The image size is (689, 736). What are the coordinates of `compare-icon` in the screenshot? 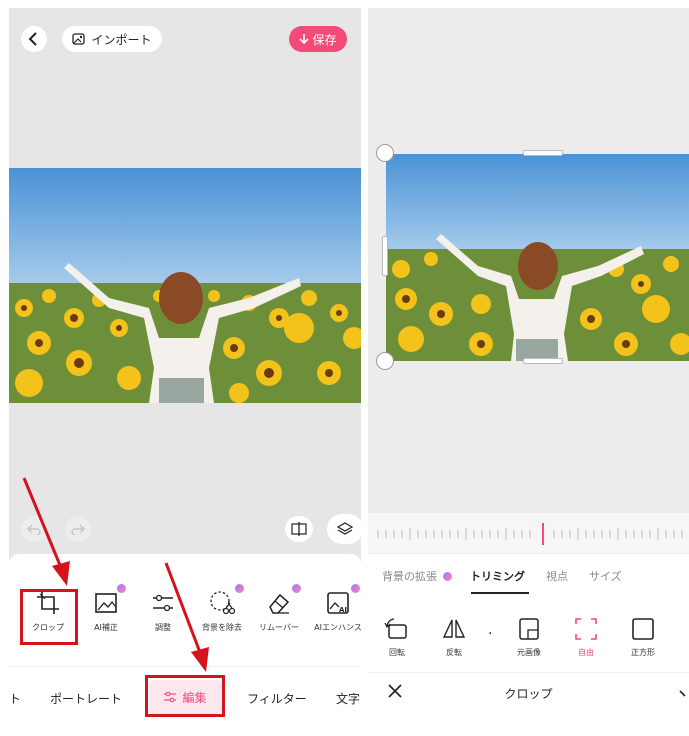 It's located at (299, 529).